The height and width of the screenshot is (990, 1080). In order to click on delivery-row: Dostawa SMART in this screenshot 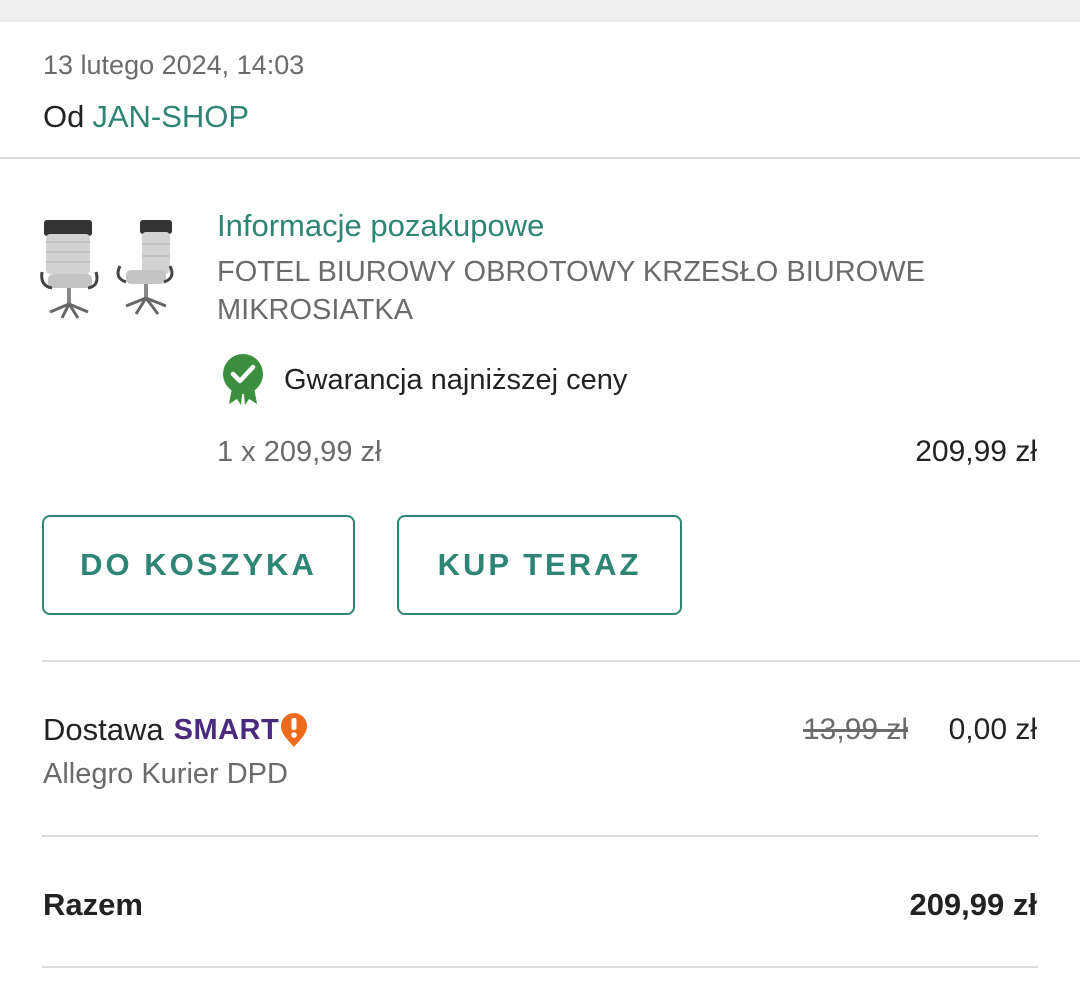, I will do `click(176, 730)`.